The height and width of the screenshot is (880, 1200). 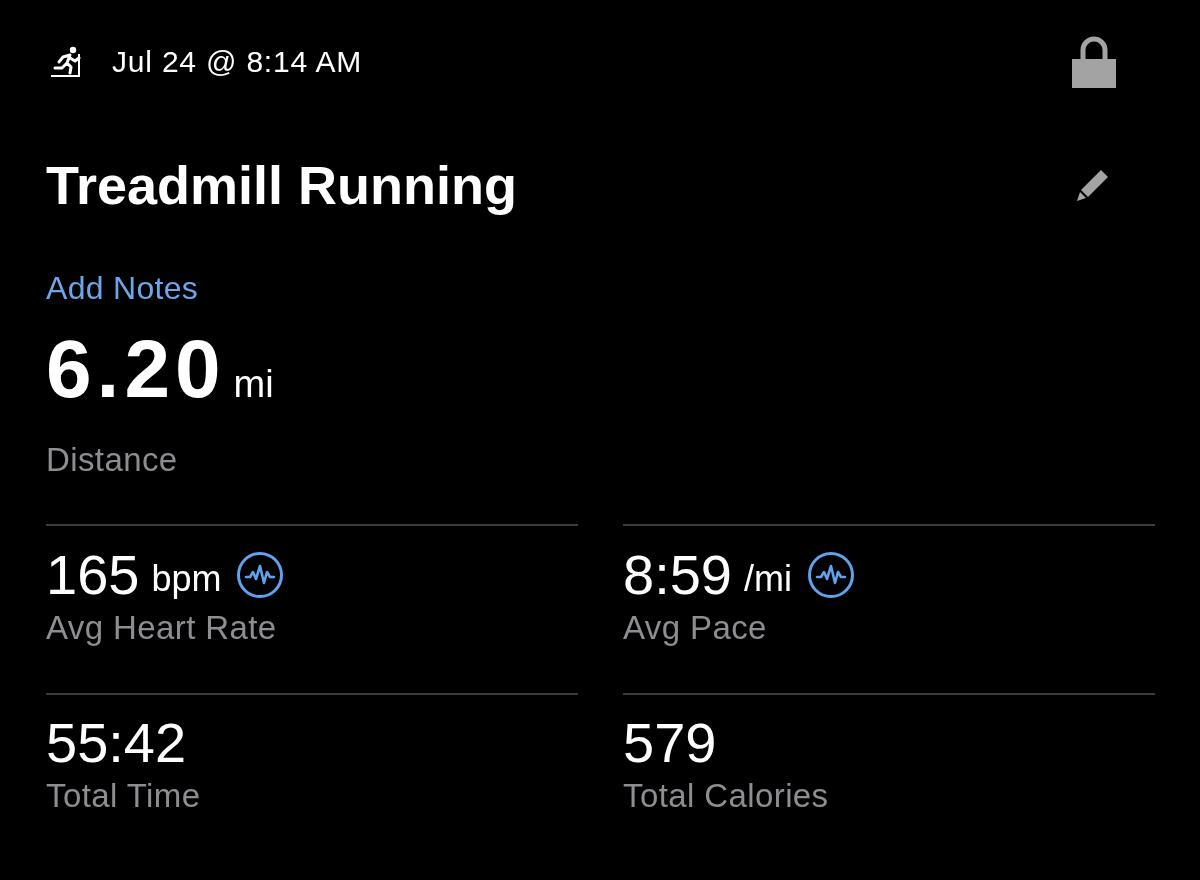 What do you see at coordinates (116, 743) in the screenshot?
I see `stat-value: 55:42` at bounding box center [116, 743].